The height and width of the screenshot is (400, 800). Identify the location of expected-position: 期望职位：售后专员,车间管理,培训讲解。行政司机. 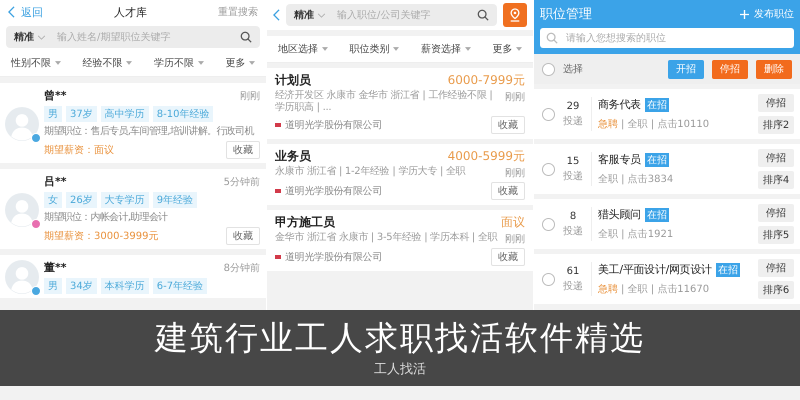
(150, 131).